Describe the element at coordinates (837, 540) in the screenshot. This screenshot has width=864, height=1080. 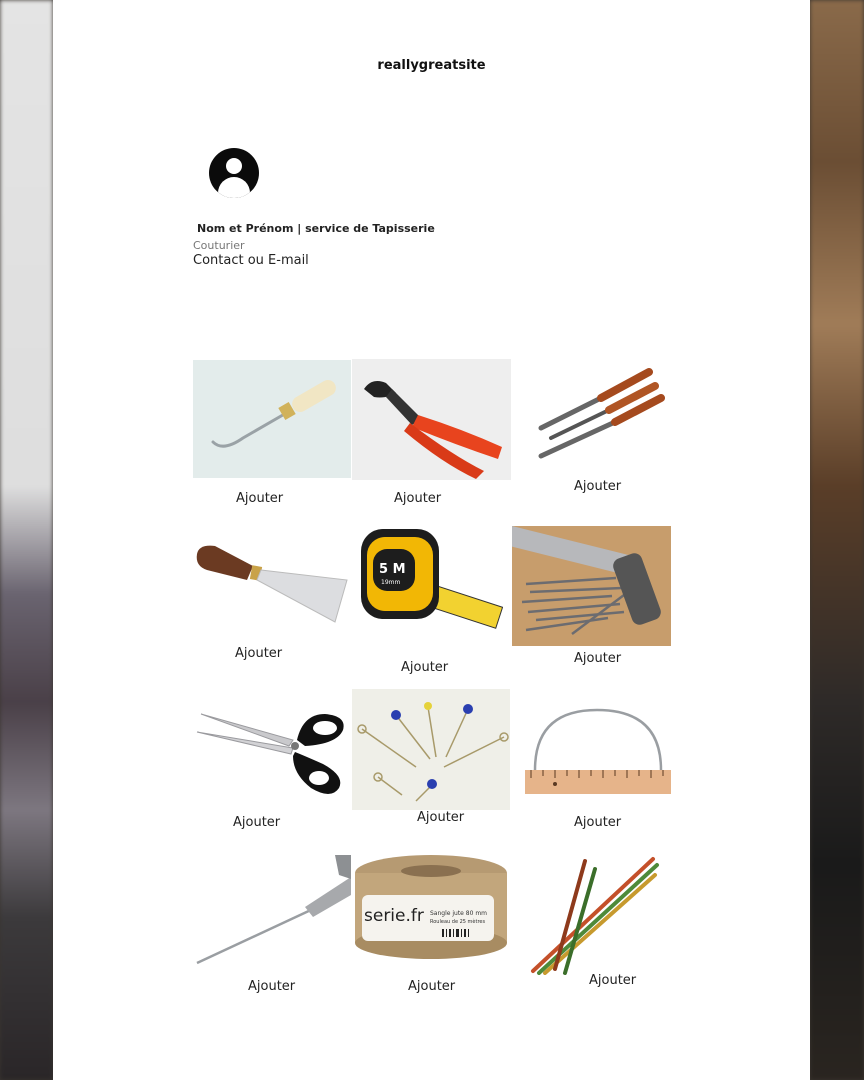
I see `background-right-blur` at that location.